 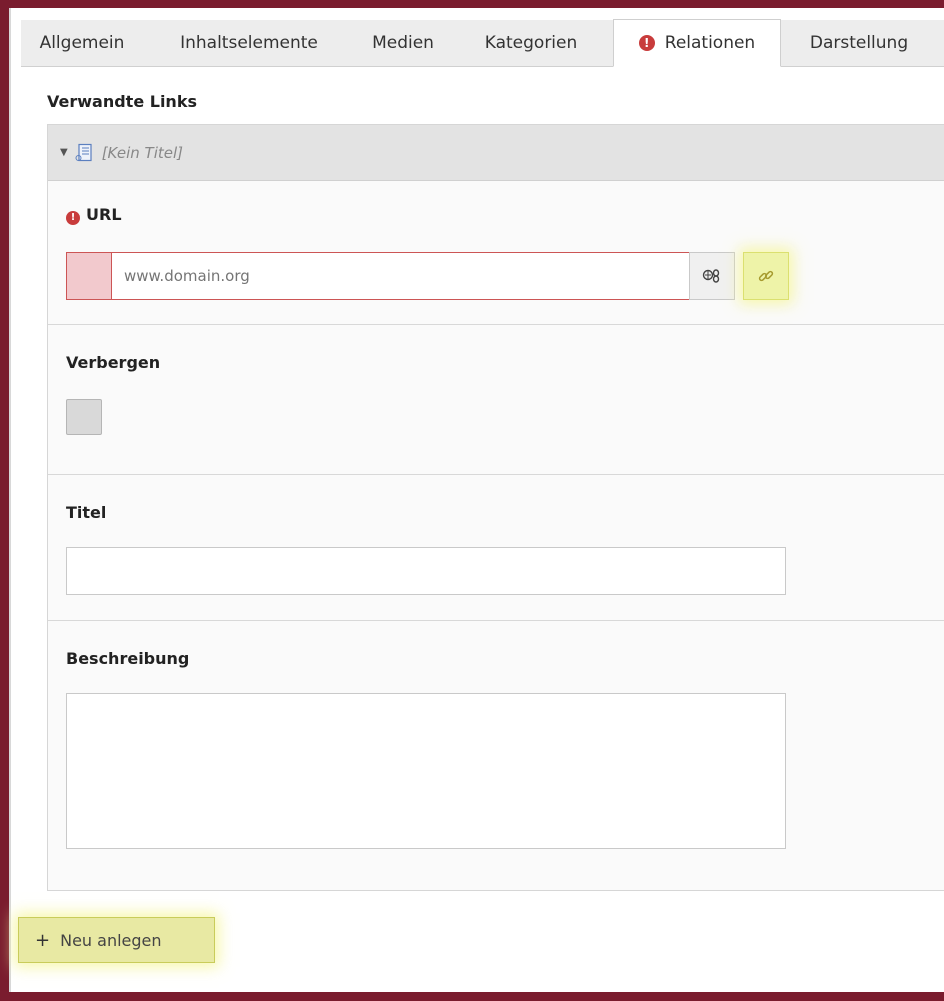 I want to click on tab-kategorien: Kategorien, so click(x=531, y=43).